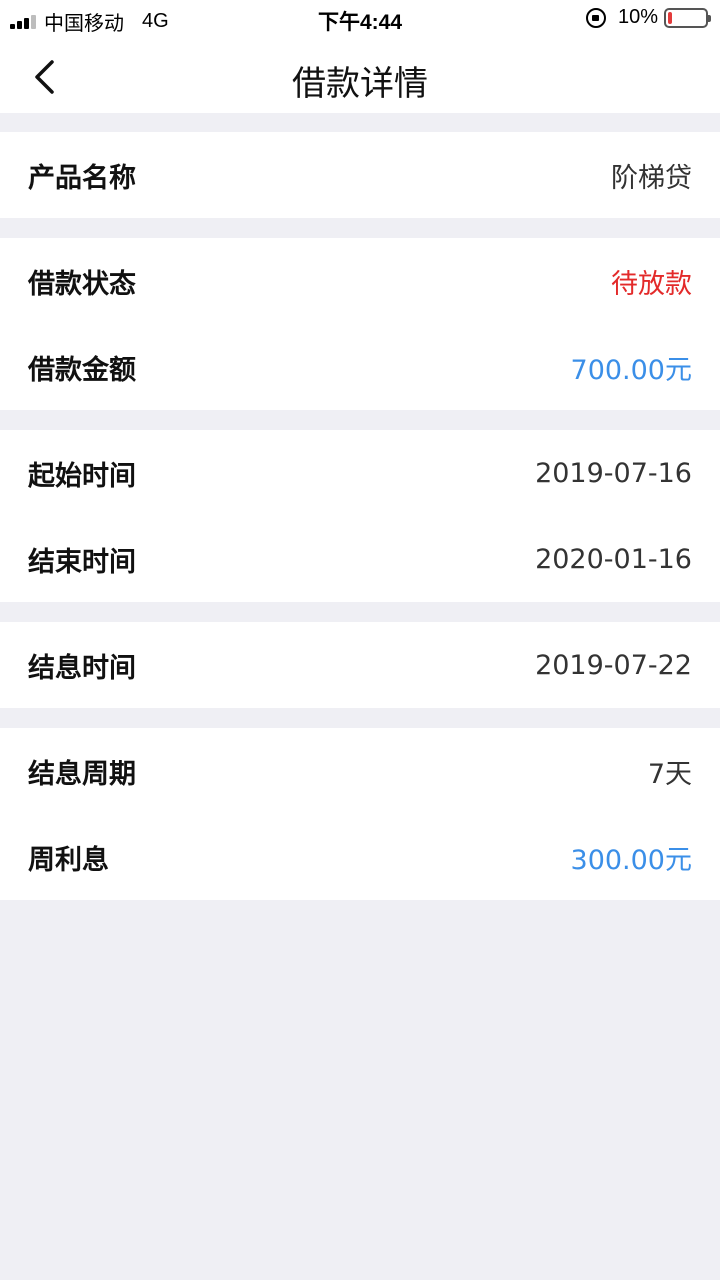 This screenshot has height=1280, width=720. What do you see at coordinates (360, 473) in the screenshot?
I see `start-time-row: 起始时间 2019-07-16` at bounding box center [360, 473].